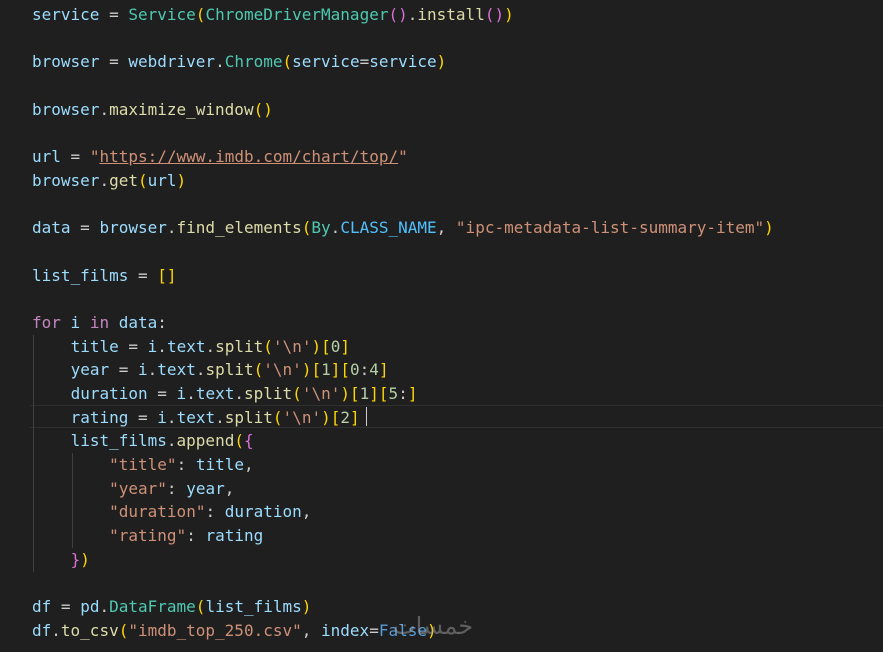 The height and width of the screenshot is (652, 883). Describe the element at coordinates (403, 346) in the screenshot. I see `code-line: title = i.text.split('\n')[0]` at that location.